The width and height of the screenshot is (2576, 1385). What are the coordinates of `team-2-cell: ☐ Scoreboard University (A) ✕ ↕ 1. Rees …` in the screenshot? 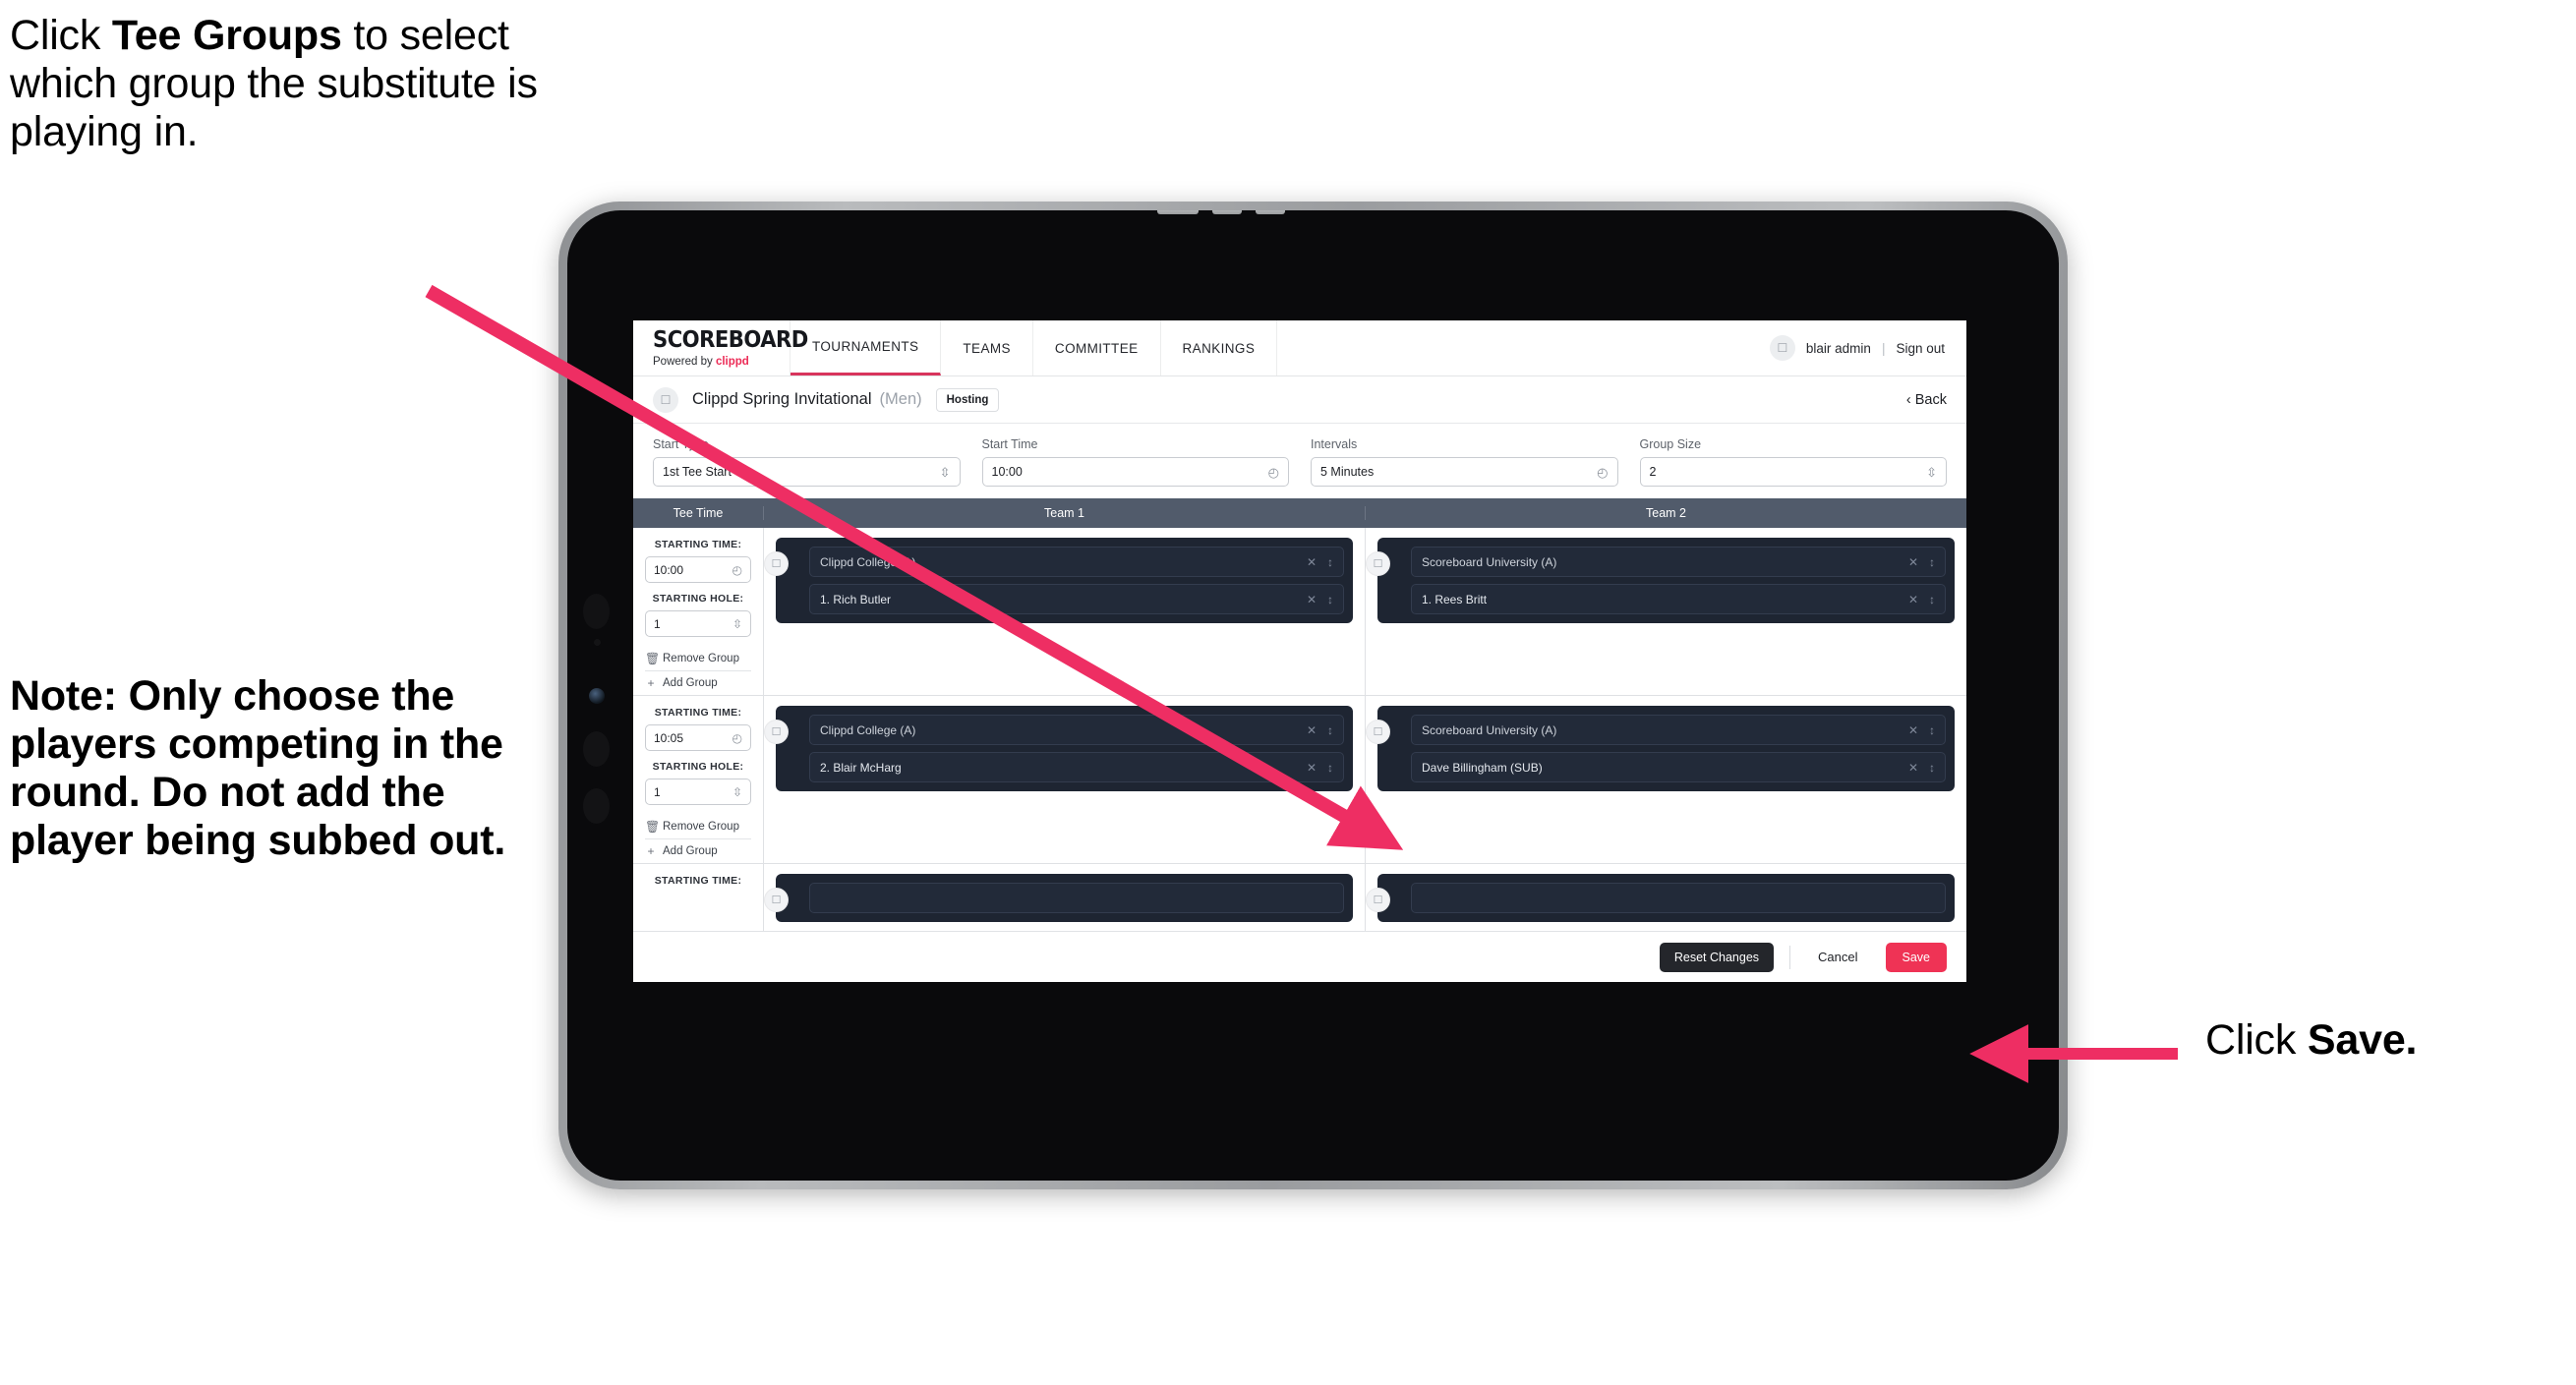 It's located at (1666, 611).